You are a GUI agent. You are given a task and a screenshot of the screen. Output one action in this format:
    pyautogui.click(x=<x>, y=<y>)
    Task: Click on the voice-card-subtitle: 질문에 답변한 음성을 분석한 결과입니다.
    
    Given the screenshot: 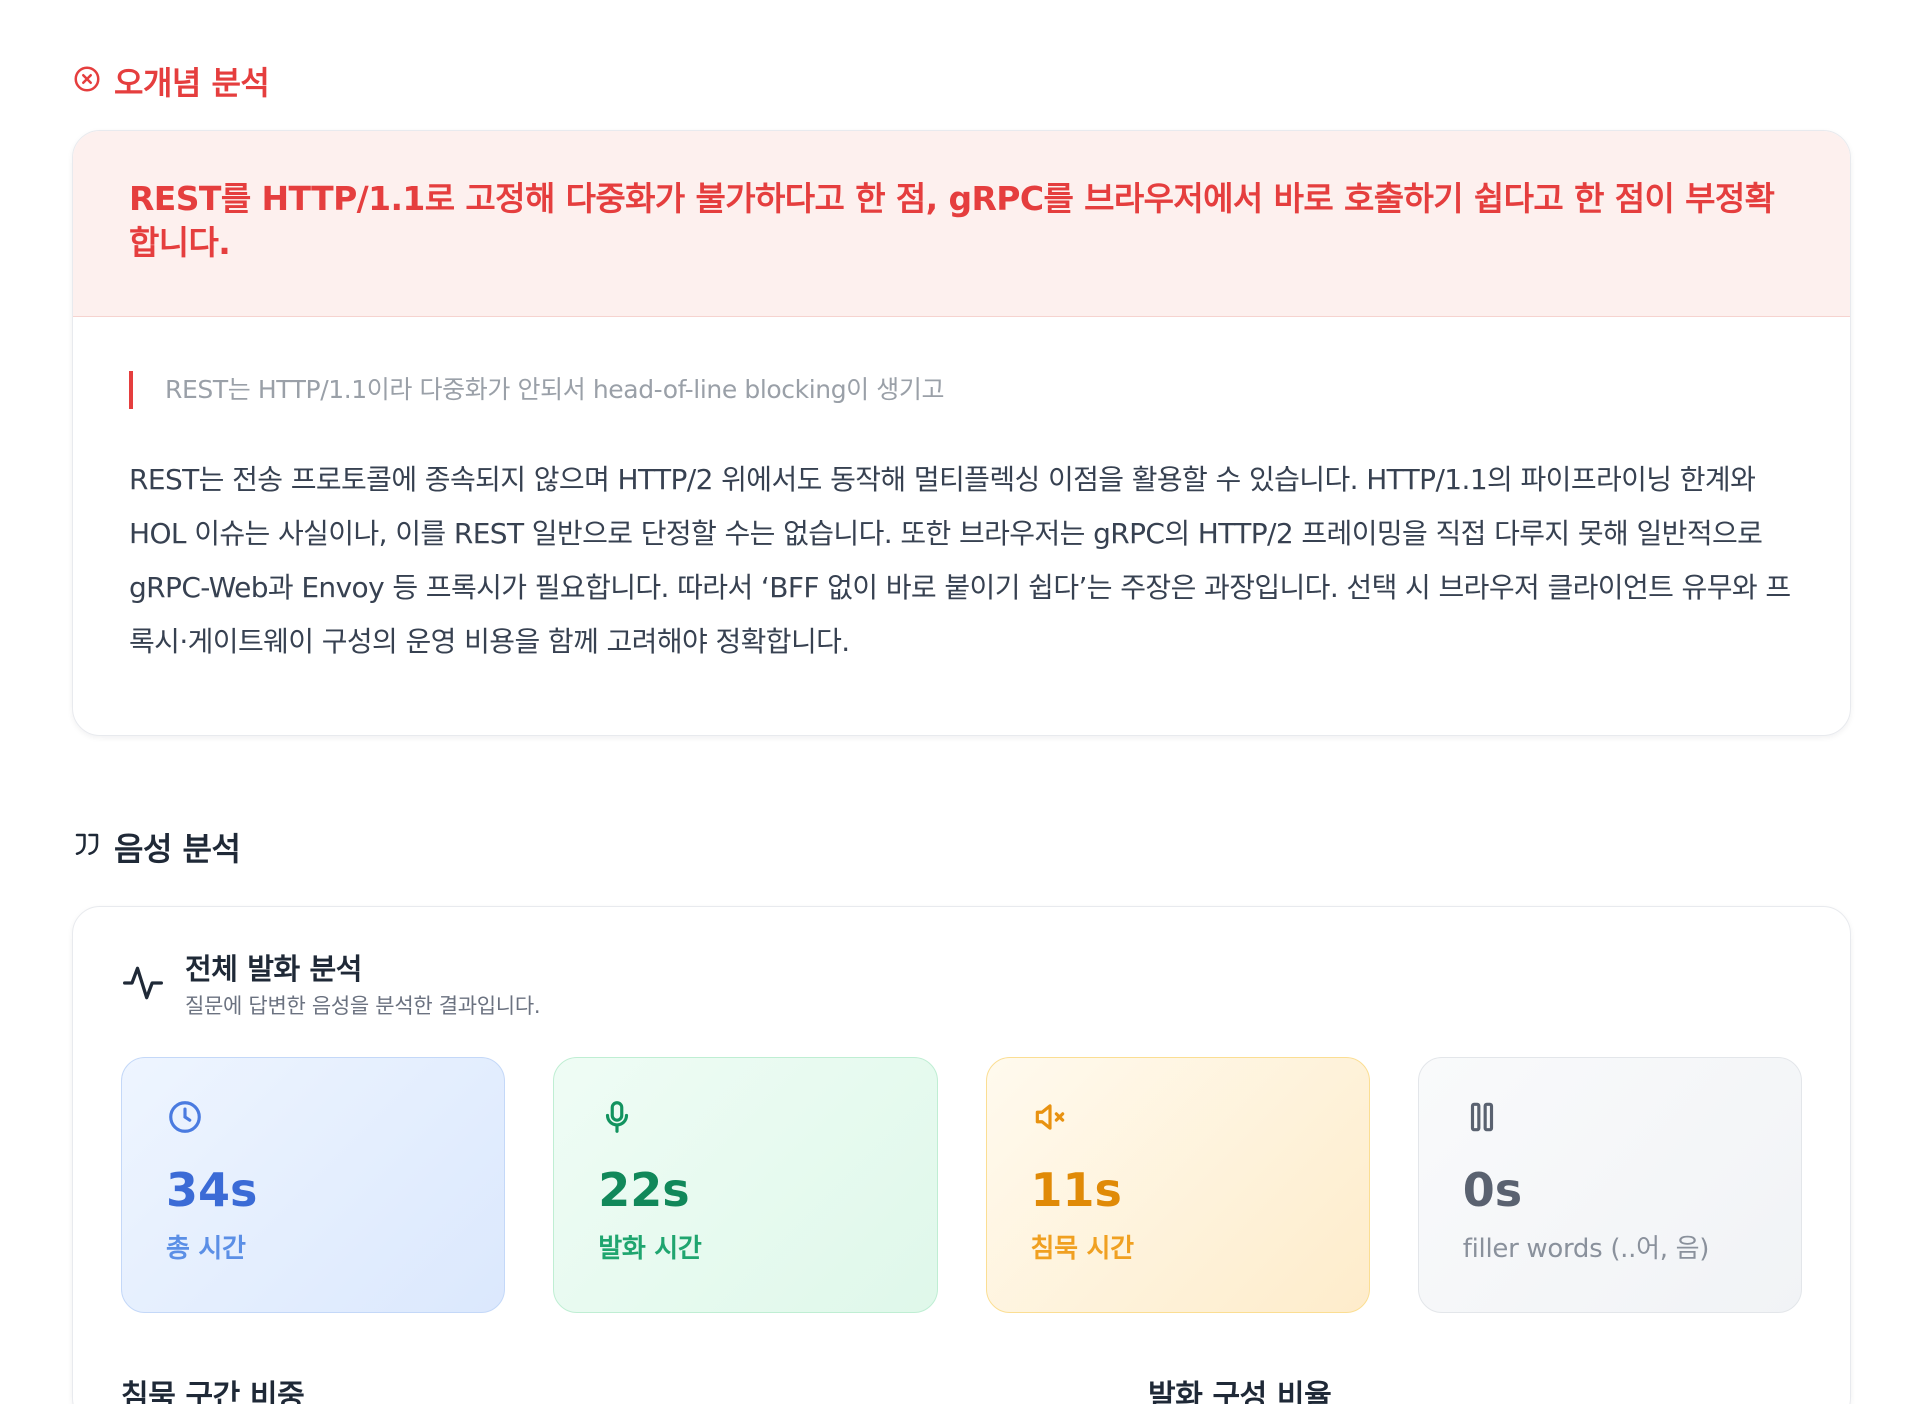 What is the action you would take?
    pyautogui.click(x=363, y=1006)
    